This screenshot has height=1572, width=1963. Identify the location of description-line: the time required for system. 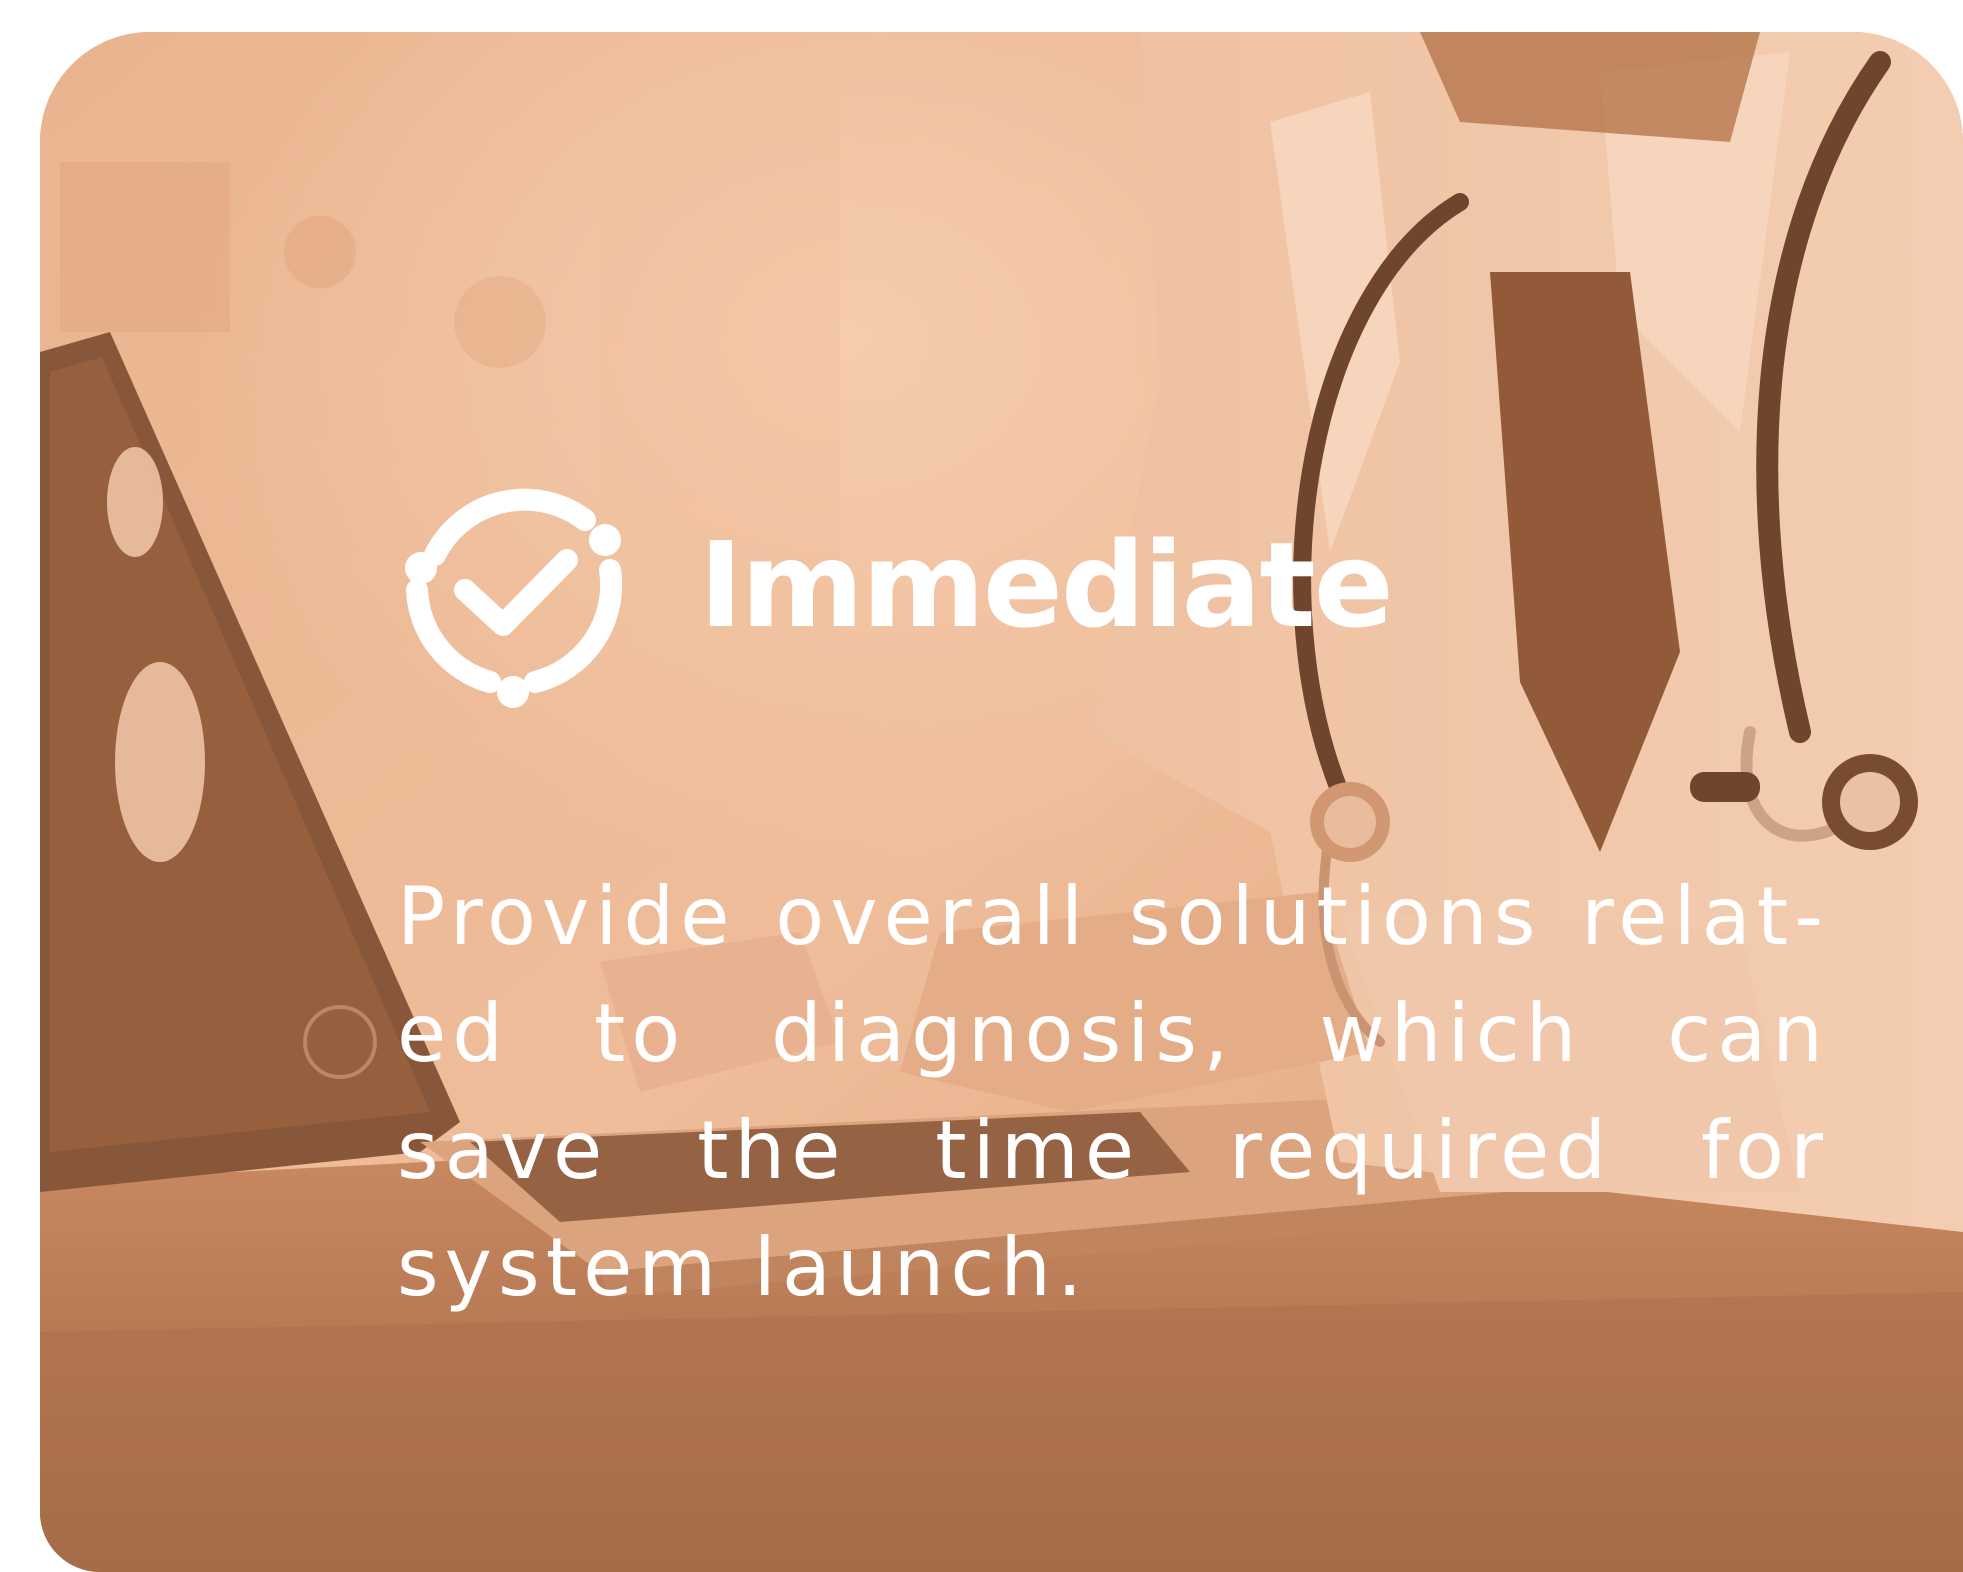
(1113, 1209).